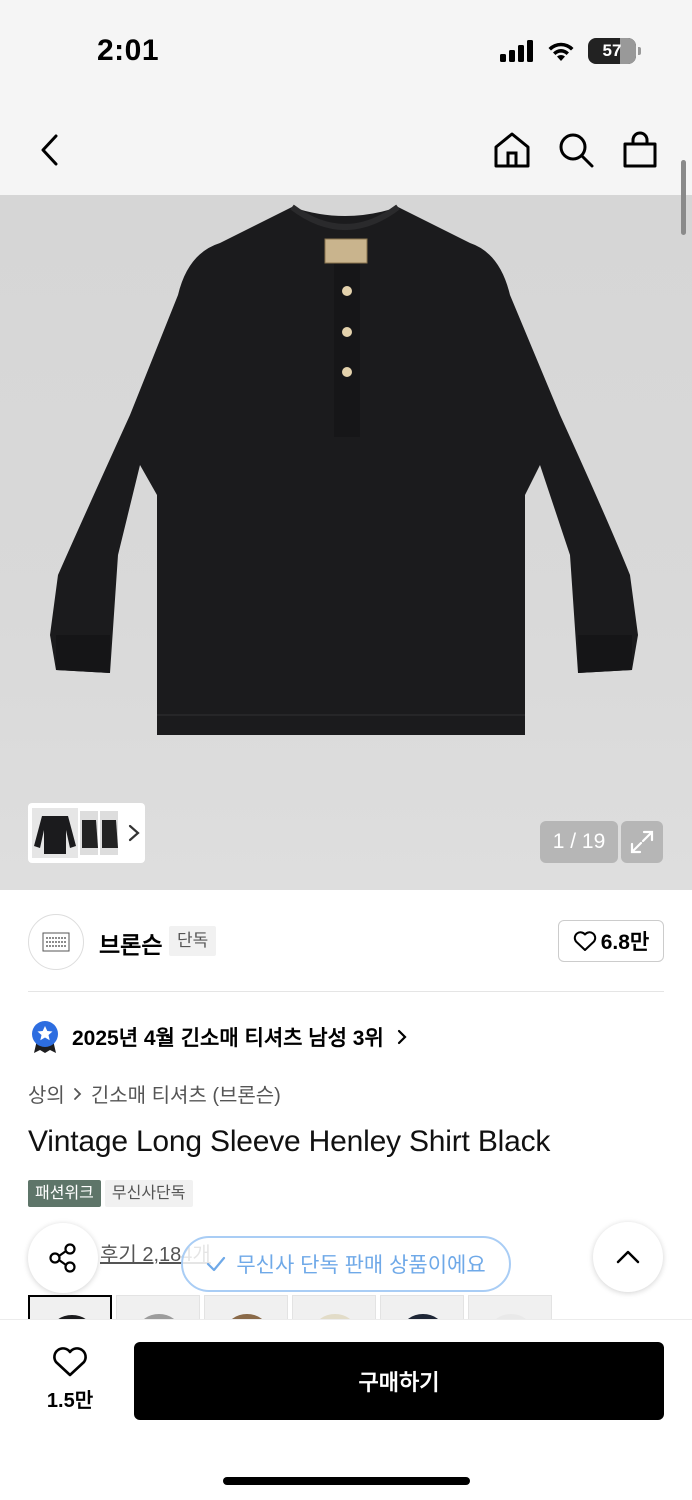 The image size is (692, 1500). Describe the element at coordinates (683, 197) in the screenshot. I see `scrollbar` at that location.